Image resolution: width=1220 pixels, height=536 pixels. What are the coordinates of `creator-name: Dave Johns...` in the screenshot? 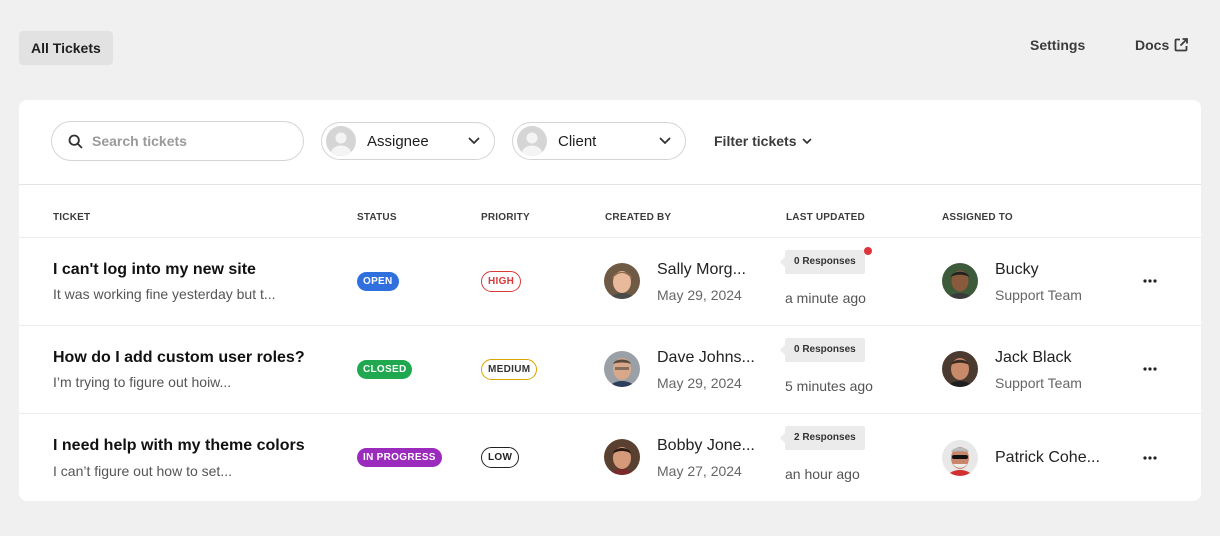 It's located at (706, 357).